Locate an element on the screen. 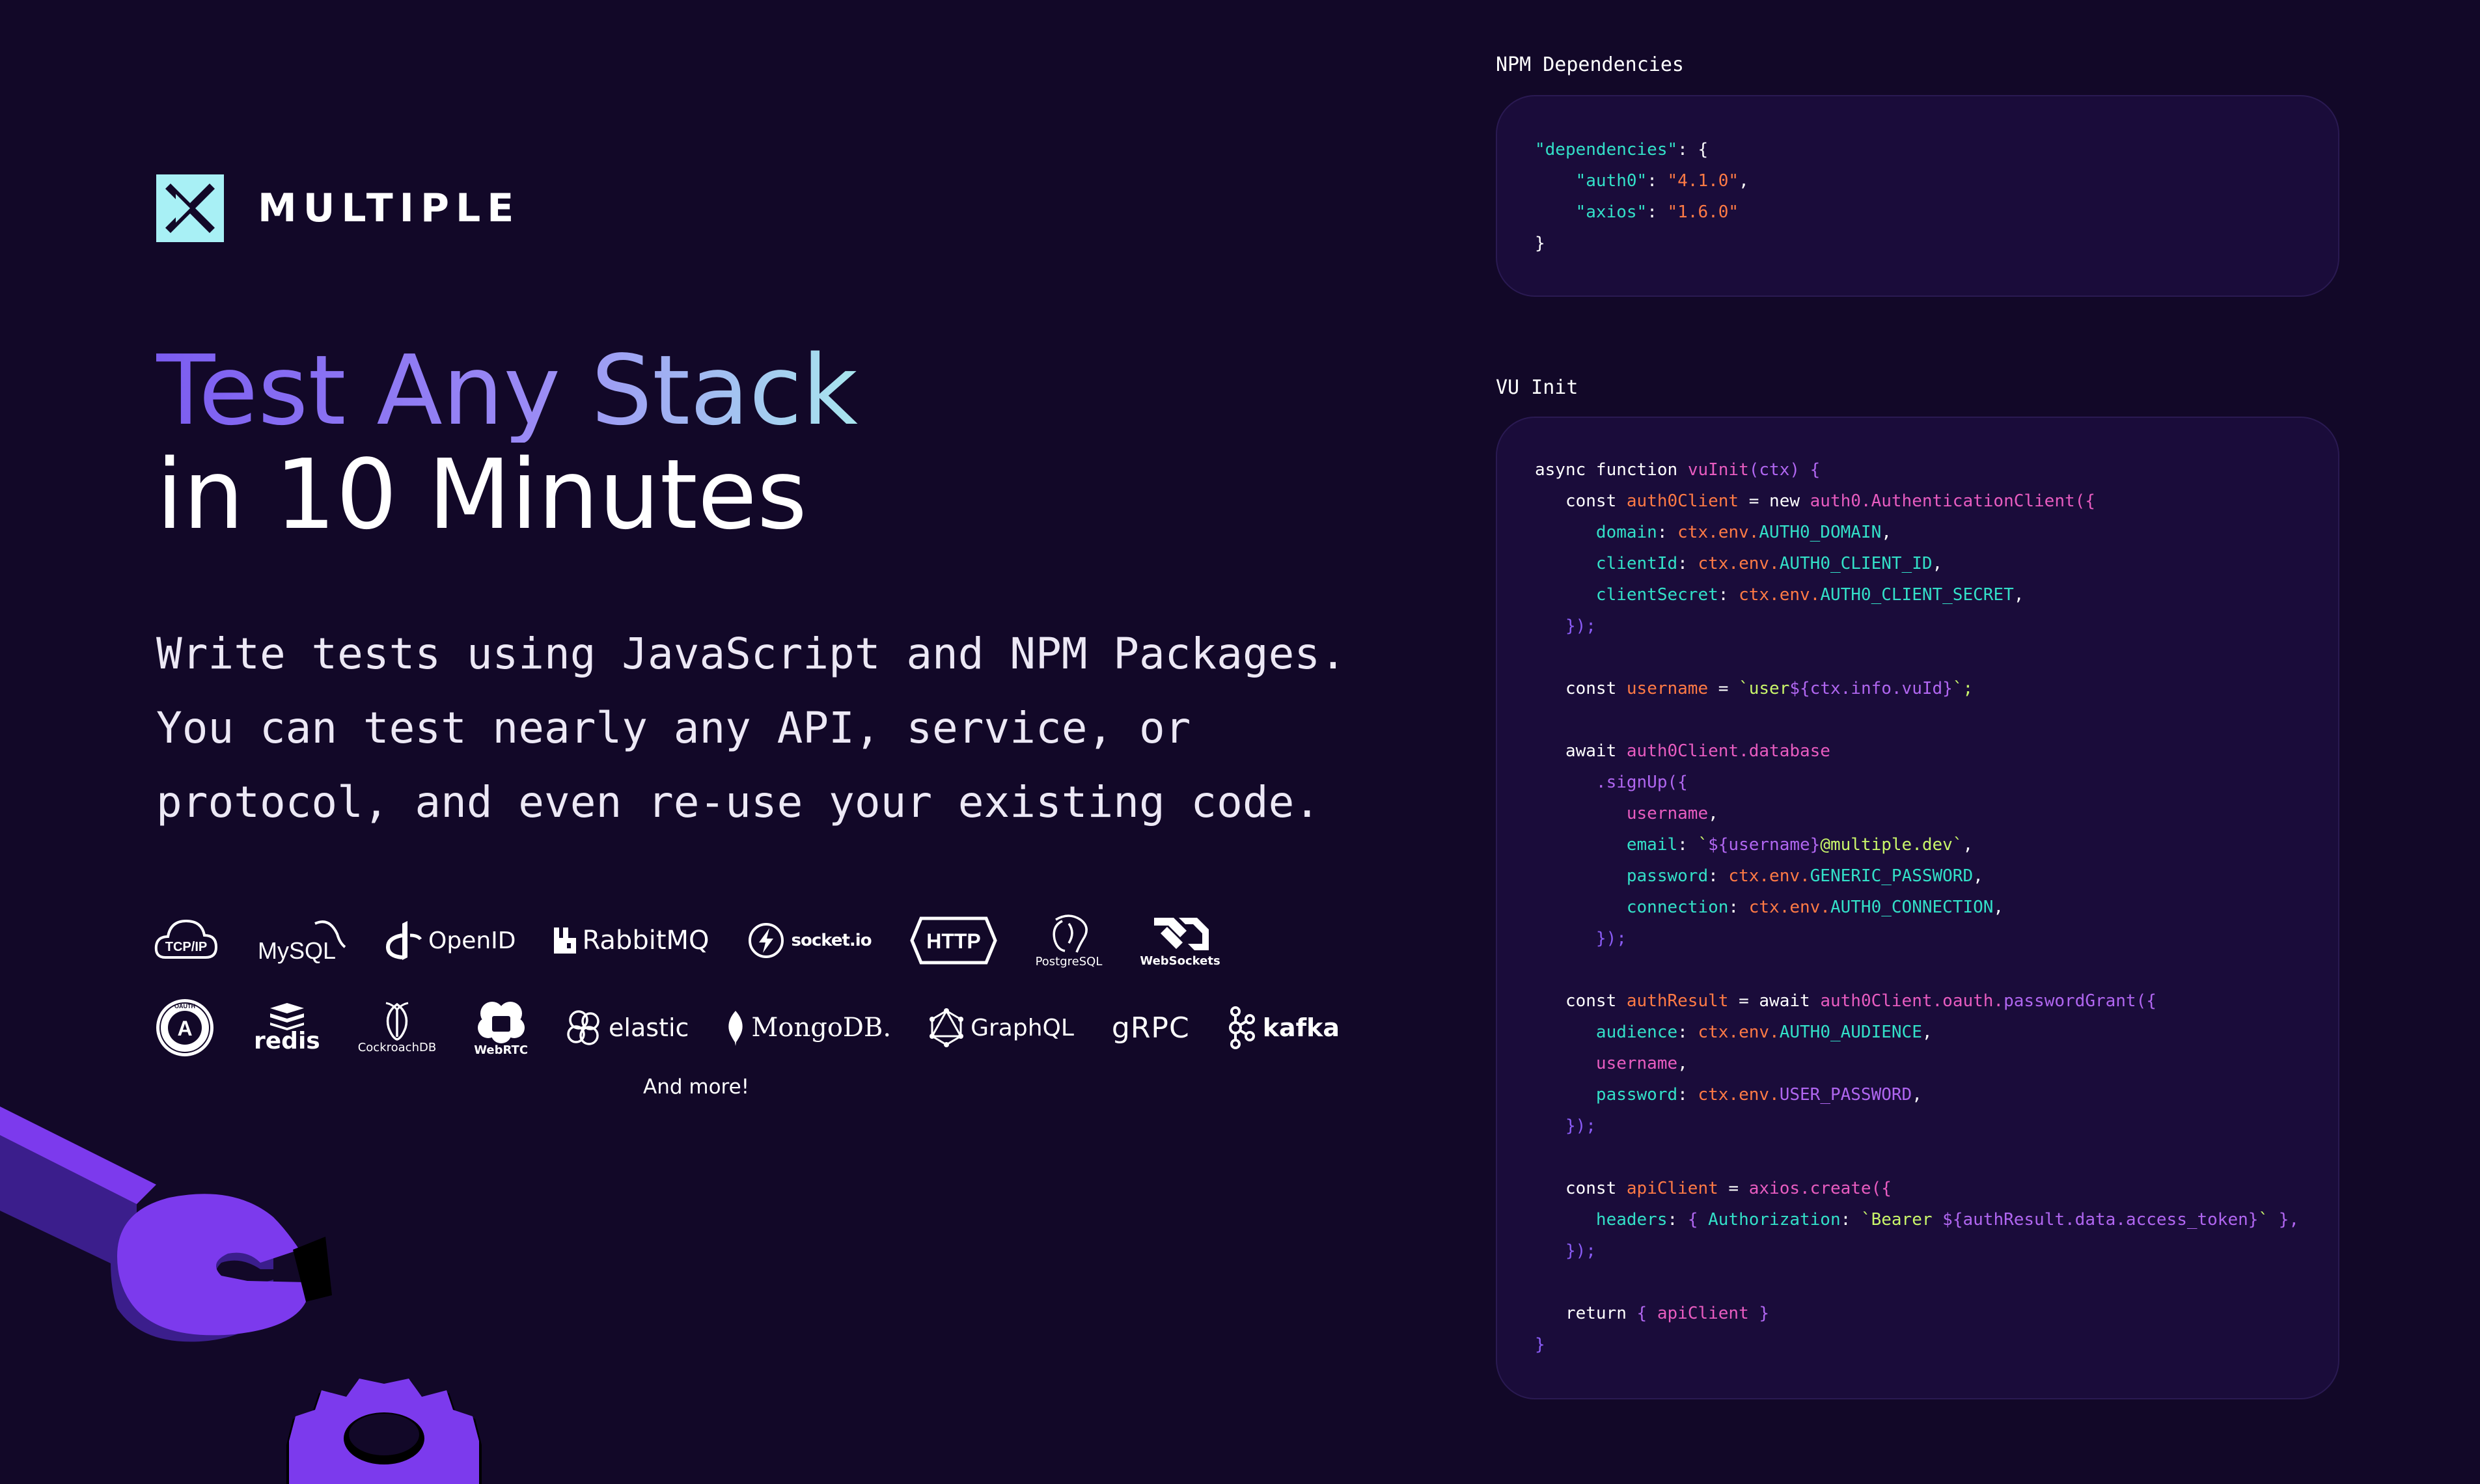 The image size is (2480, 1484). headline-line-1: Test Any Stack is located at coordinates (507, 391).